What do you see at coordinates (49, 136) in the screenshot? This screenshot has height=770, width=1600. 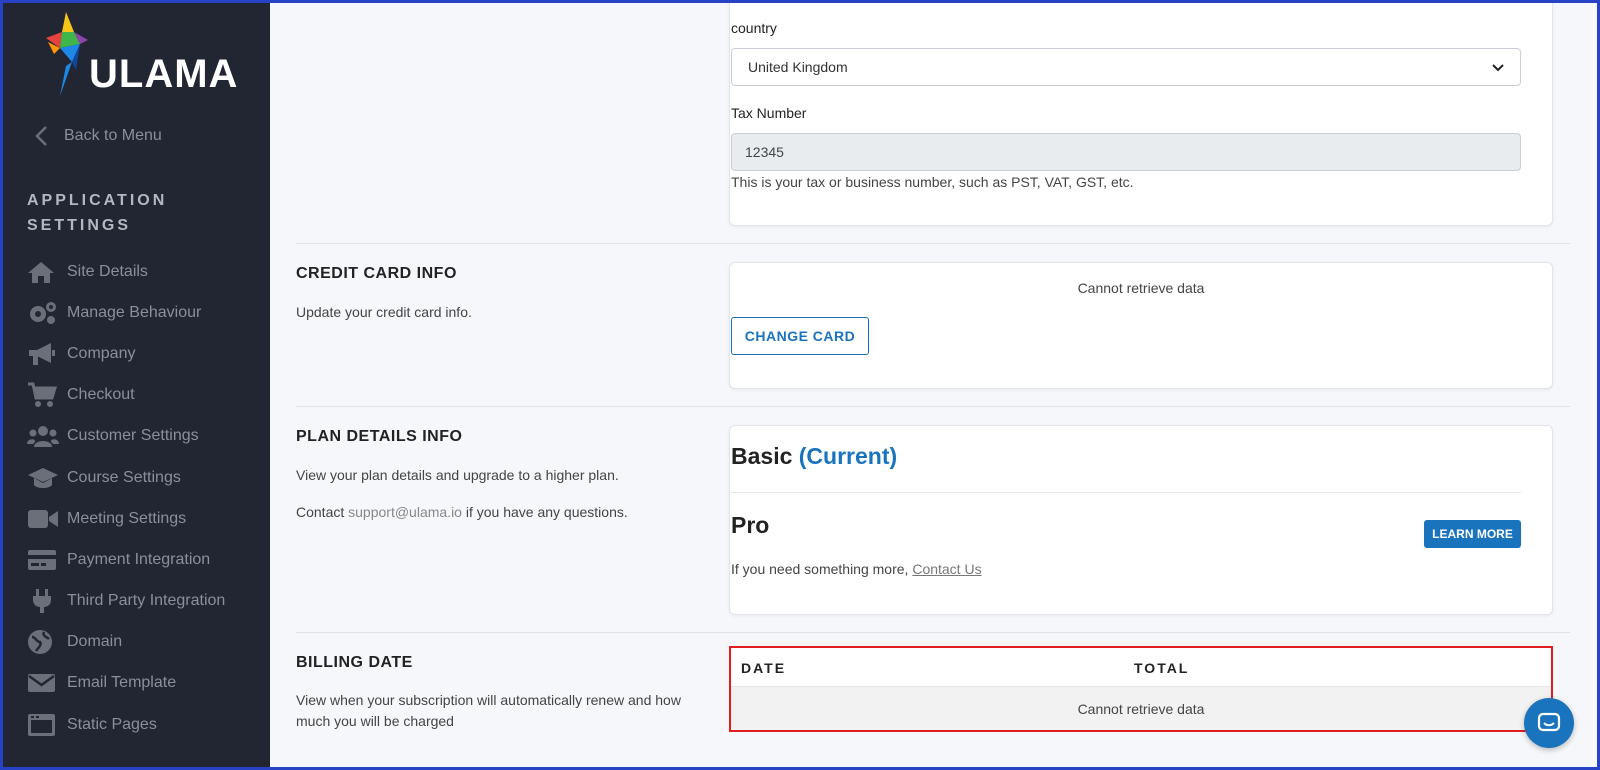 I see `chevron-left-icon` at bounding box center [49, 136].